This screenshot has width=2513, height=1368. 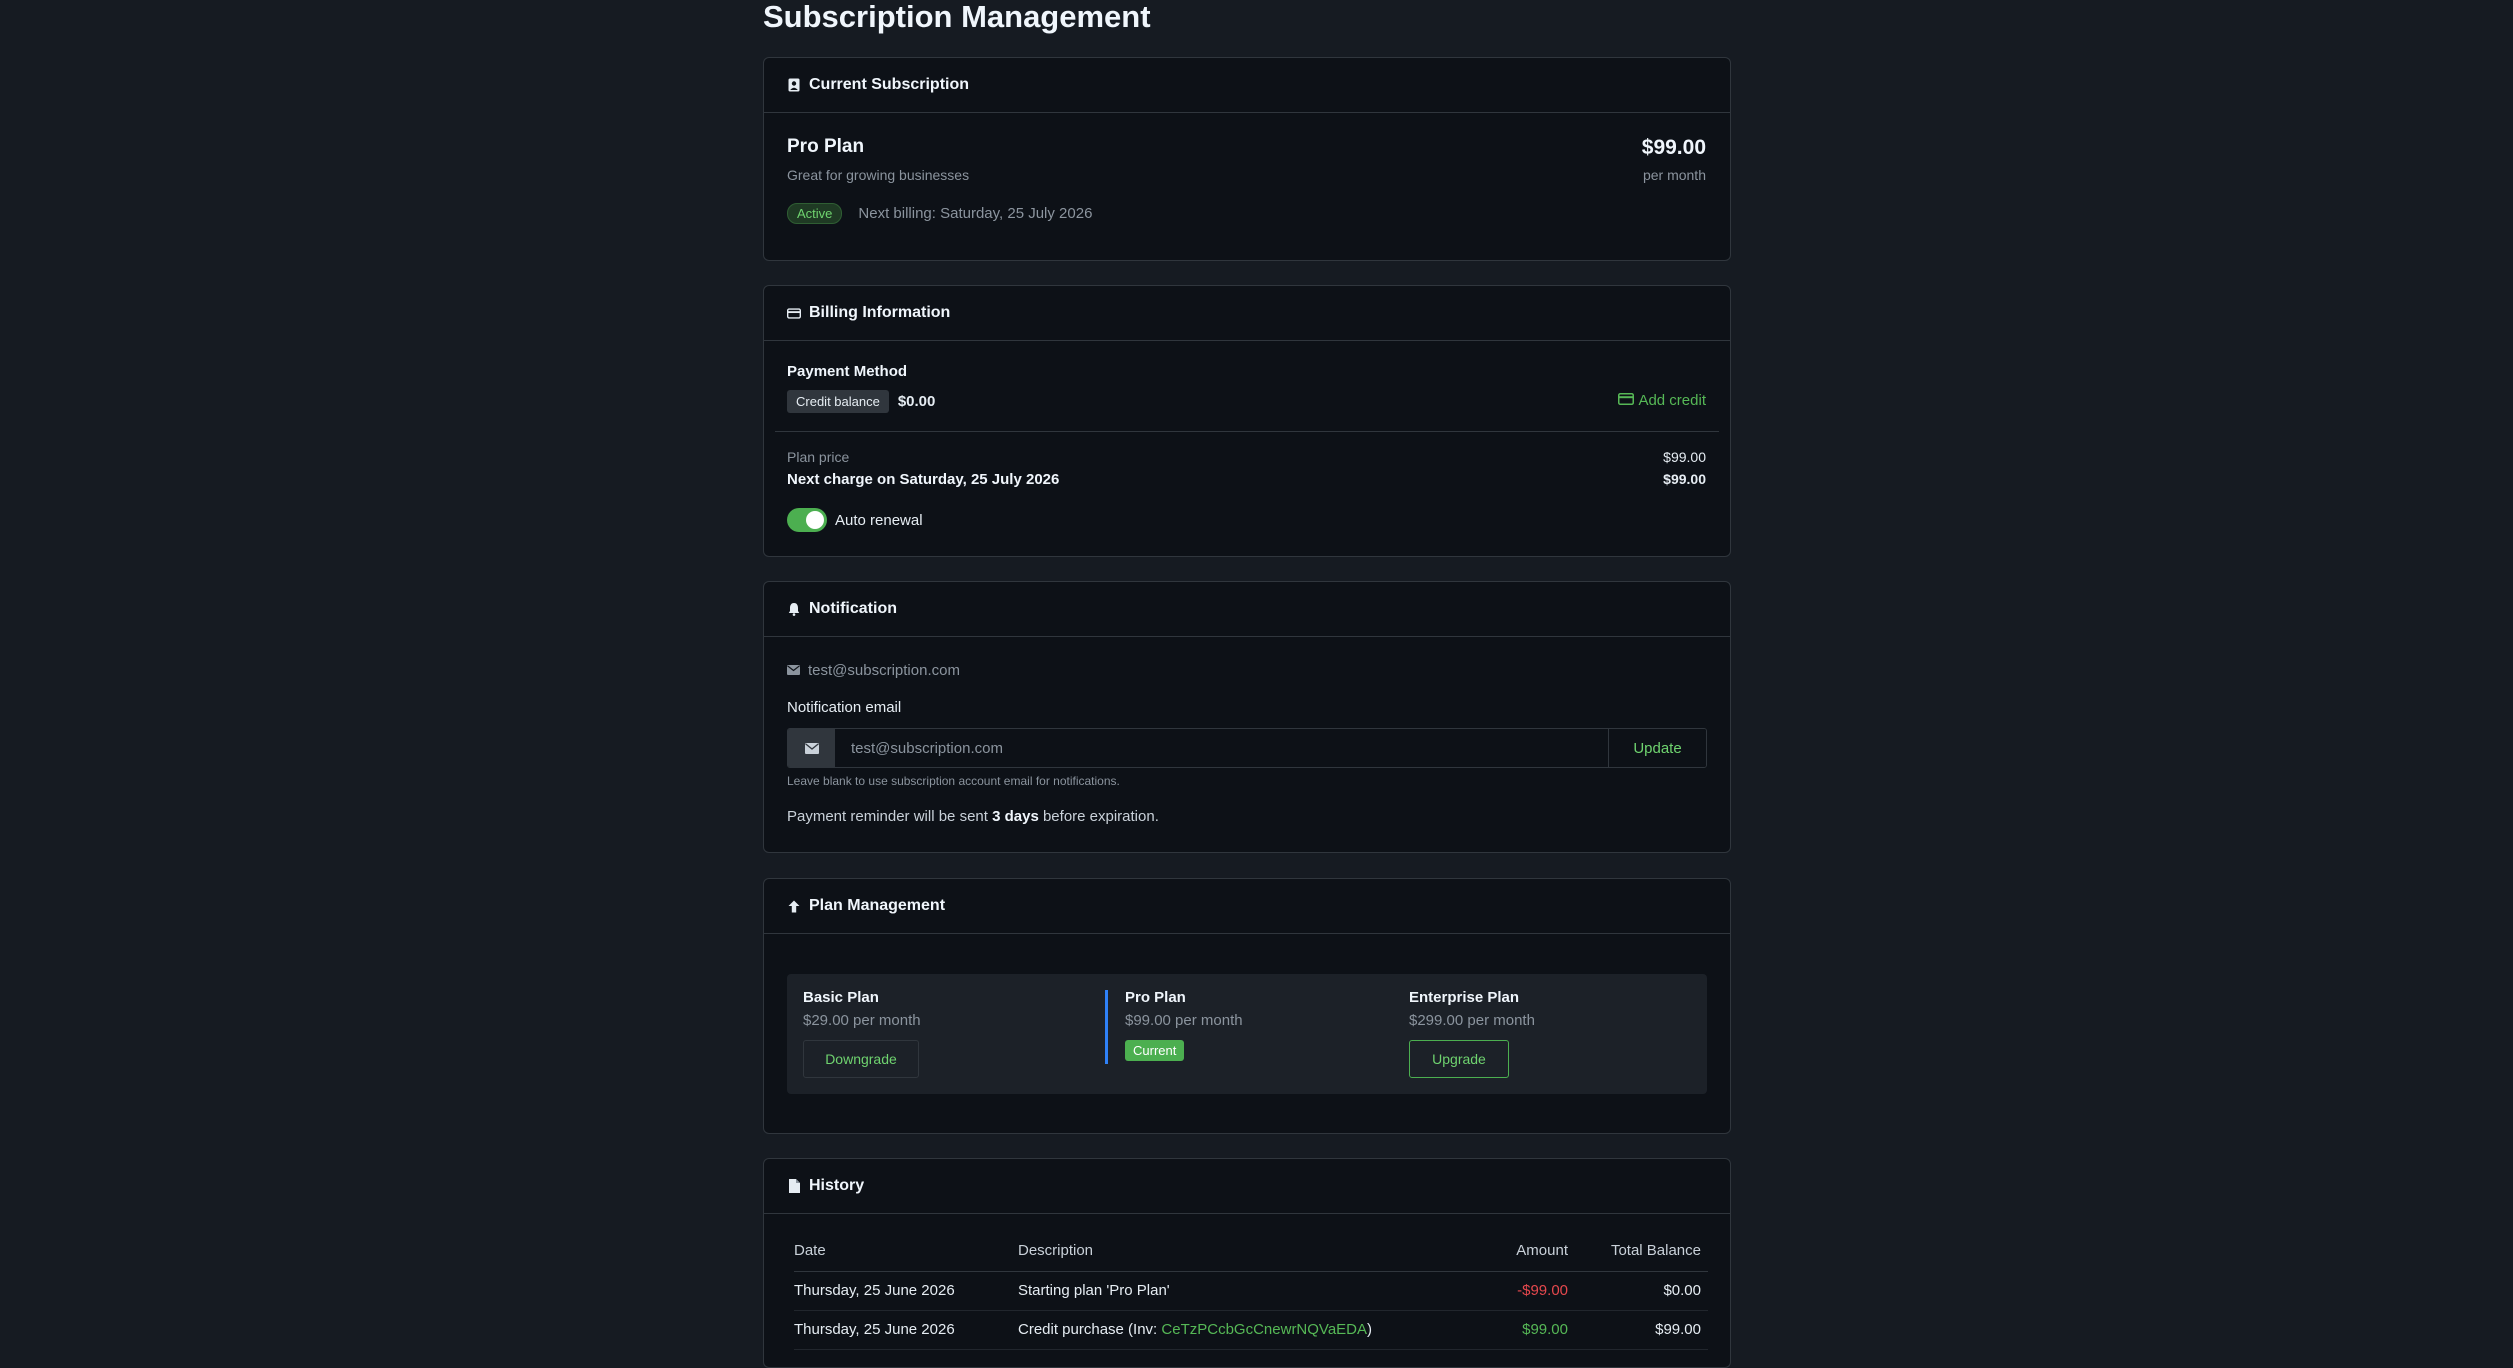 What do you see at coordinates (890, 816) in the screenshot?
I see `reminder-prefix: Payment reminder will be sent` at bounding box center [890, 816].